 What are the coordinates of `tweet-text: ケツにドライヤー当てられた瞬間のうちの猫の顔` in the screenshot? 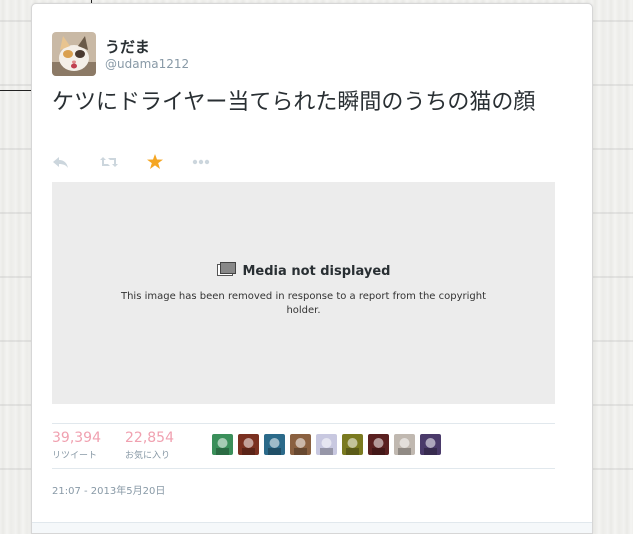 It's located at (294, 102).